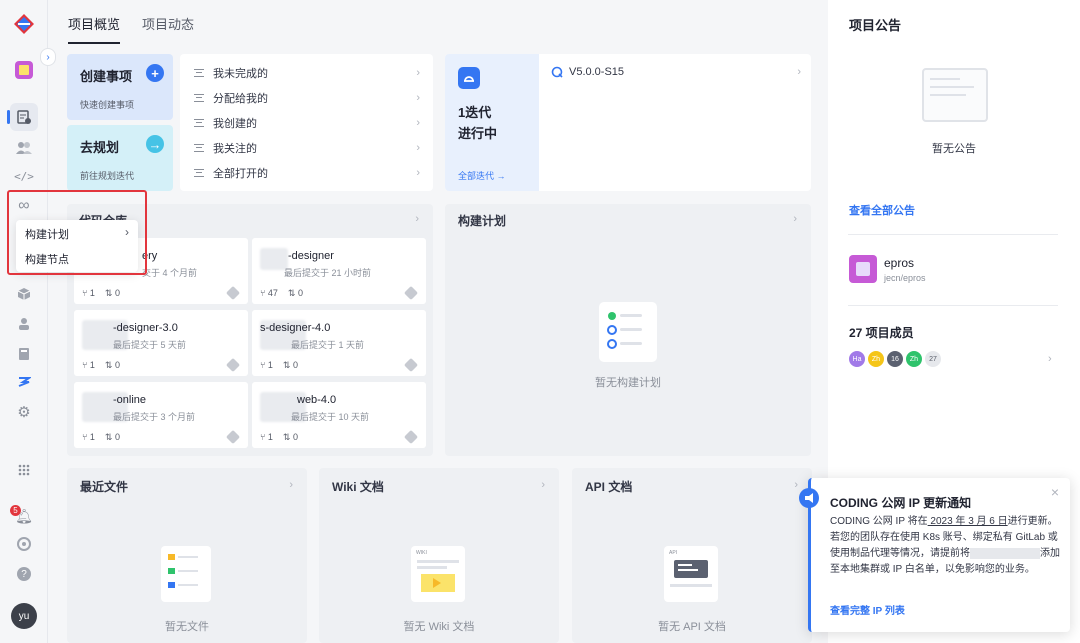 This screenshot has height=643, width=1080. I want to click on expand-sidebar-icon: ›, so click(48, 57).